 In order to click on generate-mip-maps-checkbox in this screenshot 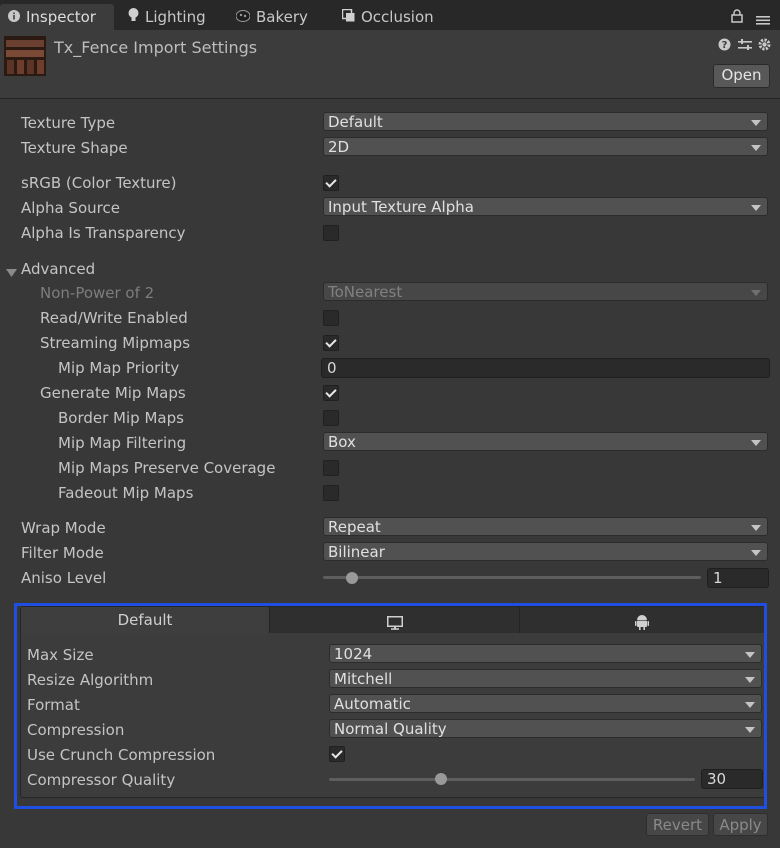, I will do `click(331, 393)`.